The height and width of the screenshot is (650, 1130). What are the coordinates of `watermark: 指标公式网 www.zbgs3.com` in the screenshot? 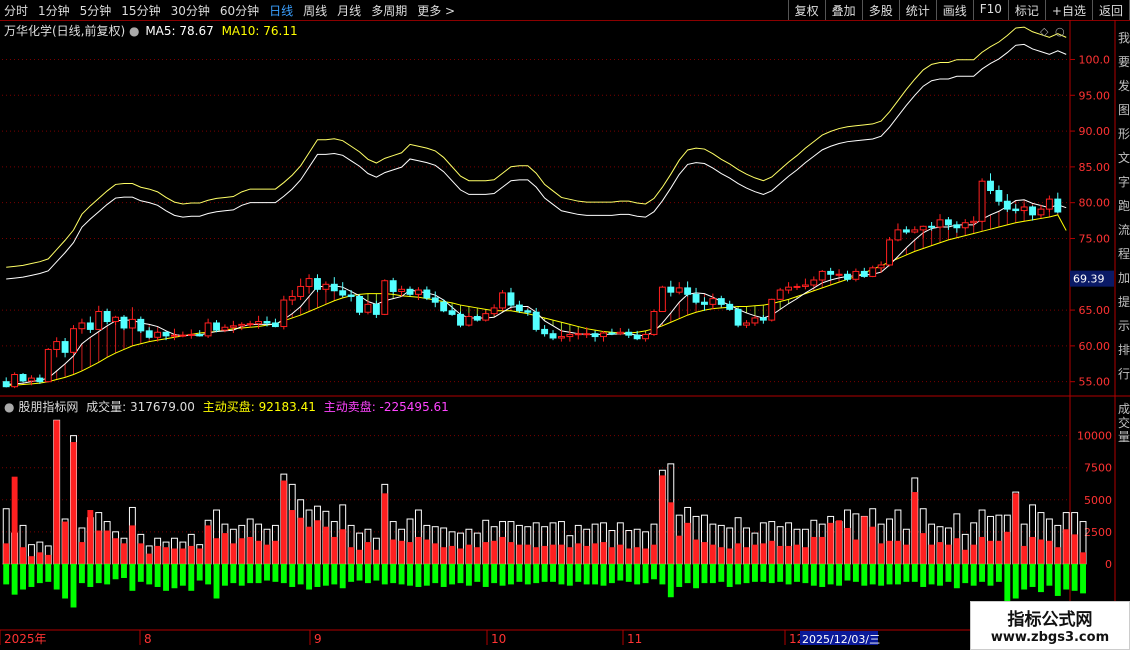 It's located at (1050, 625).